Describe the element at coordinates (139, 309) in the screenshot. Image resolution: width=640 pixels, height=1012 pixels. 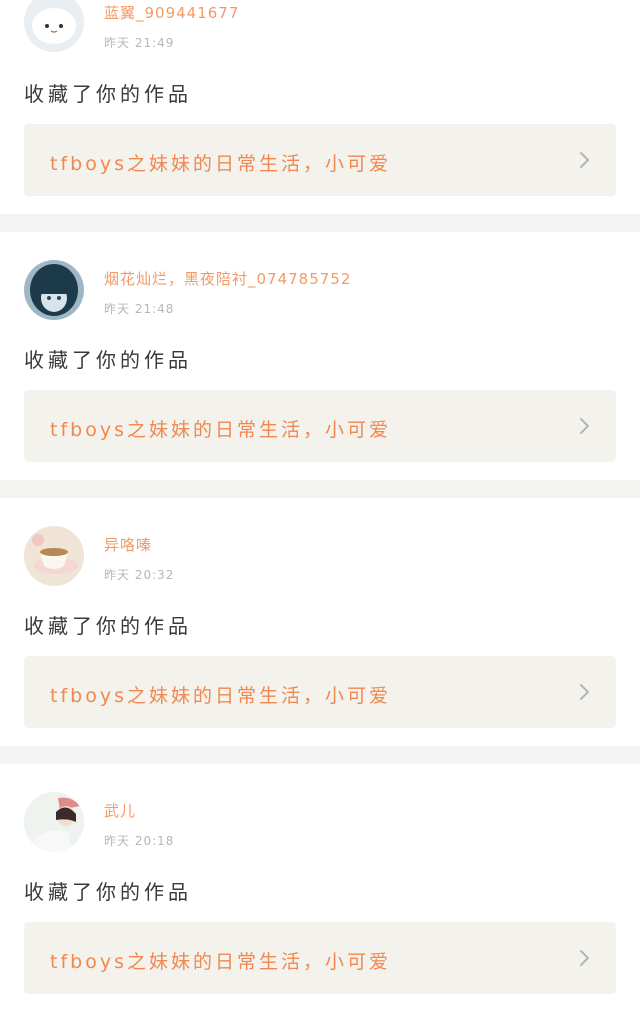
I see `timestamp: 昨天 21:48` at that location.